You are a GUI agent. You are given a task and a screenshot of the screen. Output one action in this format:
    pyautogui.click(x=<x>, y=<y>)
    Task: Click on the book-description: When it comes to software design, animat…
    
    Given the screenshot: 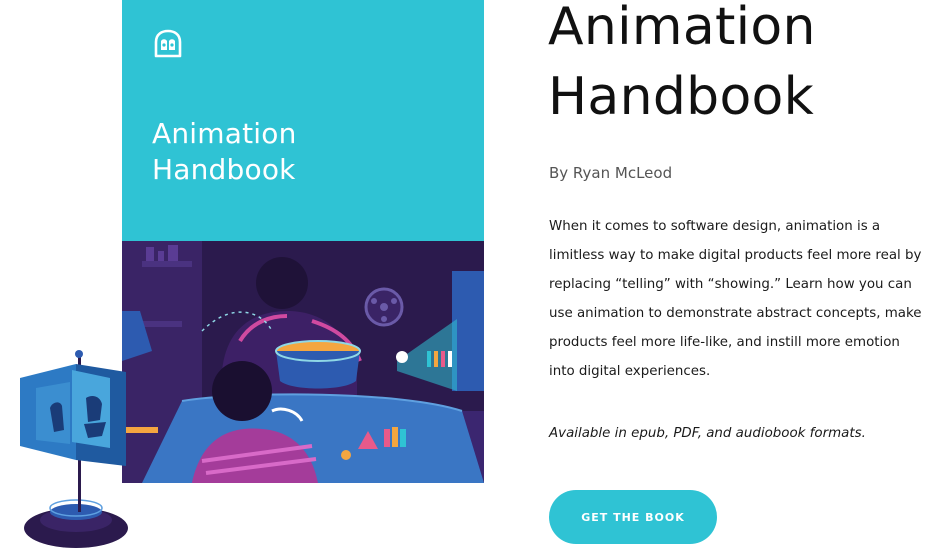 What is the action you would take?
    pyautogui.click(x=735, y=299)
    